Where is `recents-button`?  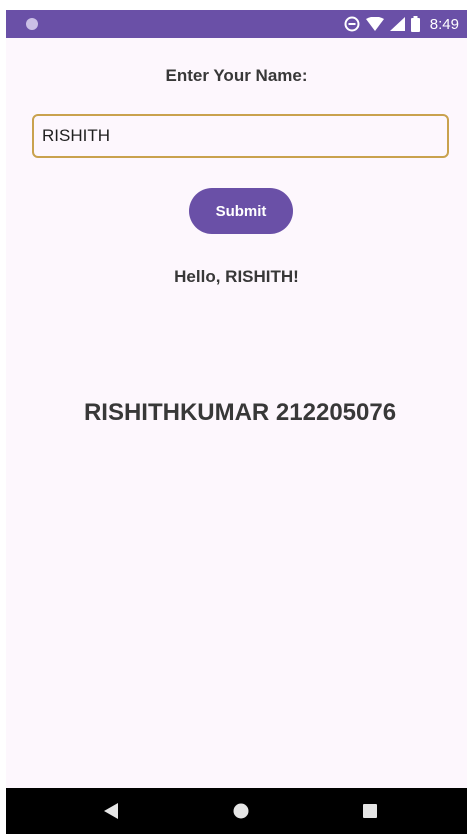 recents-button is located at coordinates (370, 811).